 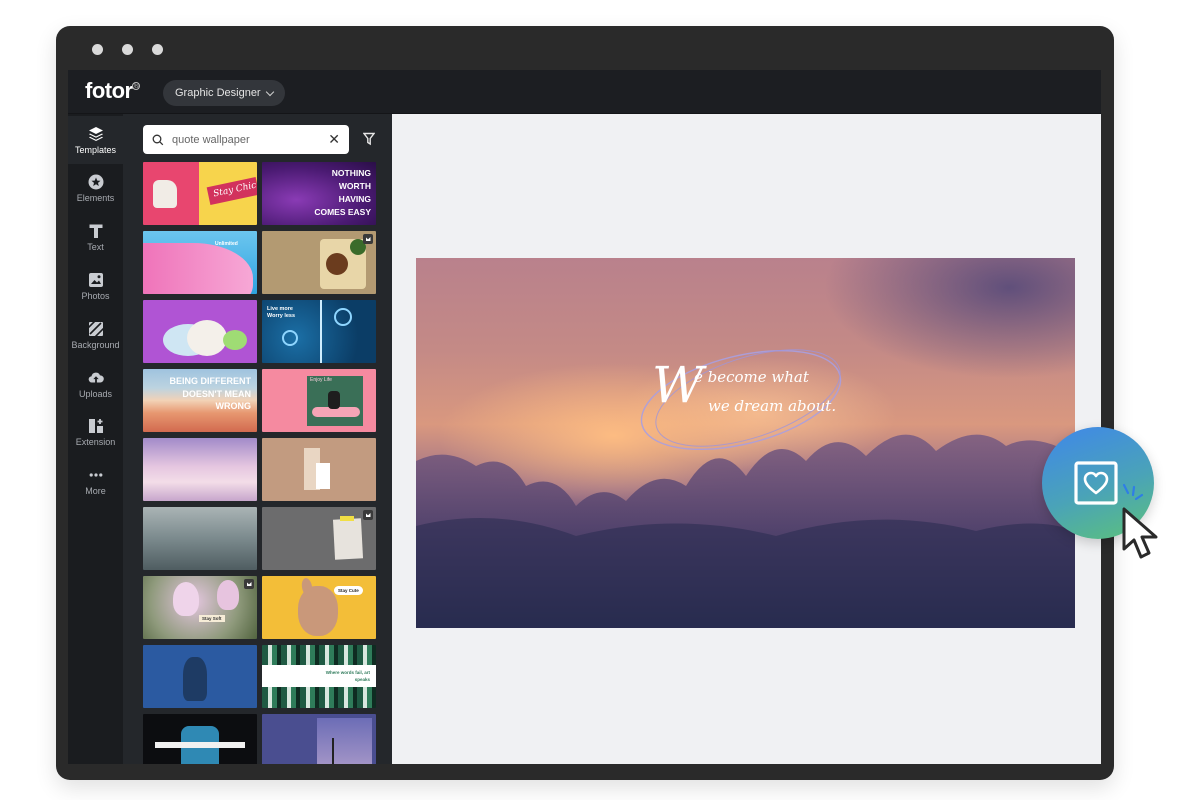 What do you see at coordinates (96, 280) in the screenshot?
I see `image-icon` at bounding box center [96, 280].